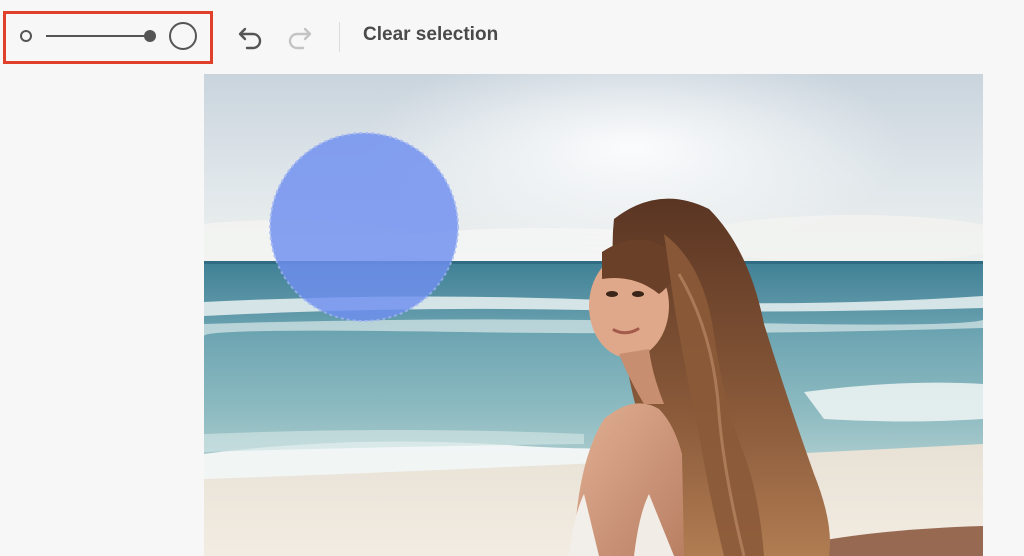 The image size is (1024, 556). Describe the element at coordinates (364, 227) in the screenshot. I see `mask-selection-circle` at that location.